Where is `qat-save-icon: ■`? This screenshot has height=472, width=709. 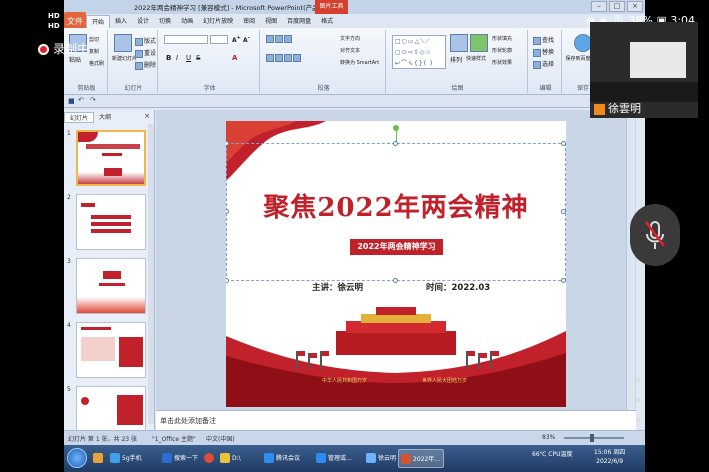 qat-save-icon: ■ is located at coordinates (71, 101).